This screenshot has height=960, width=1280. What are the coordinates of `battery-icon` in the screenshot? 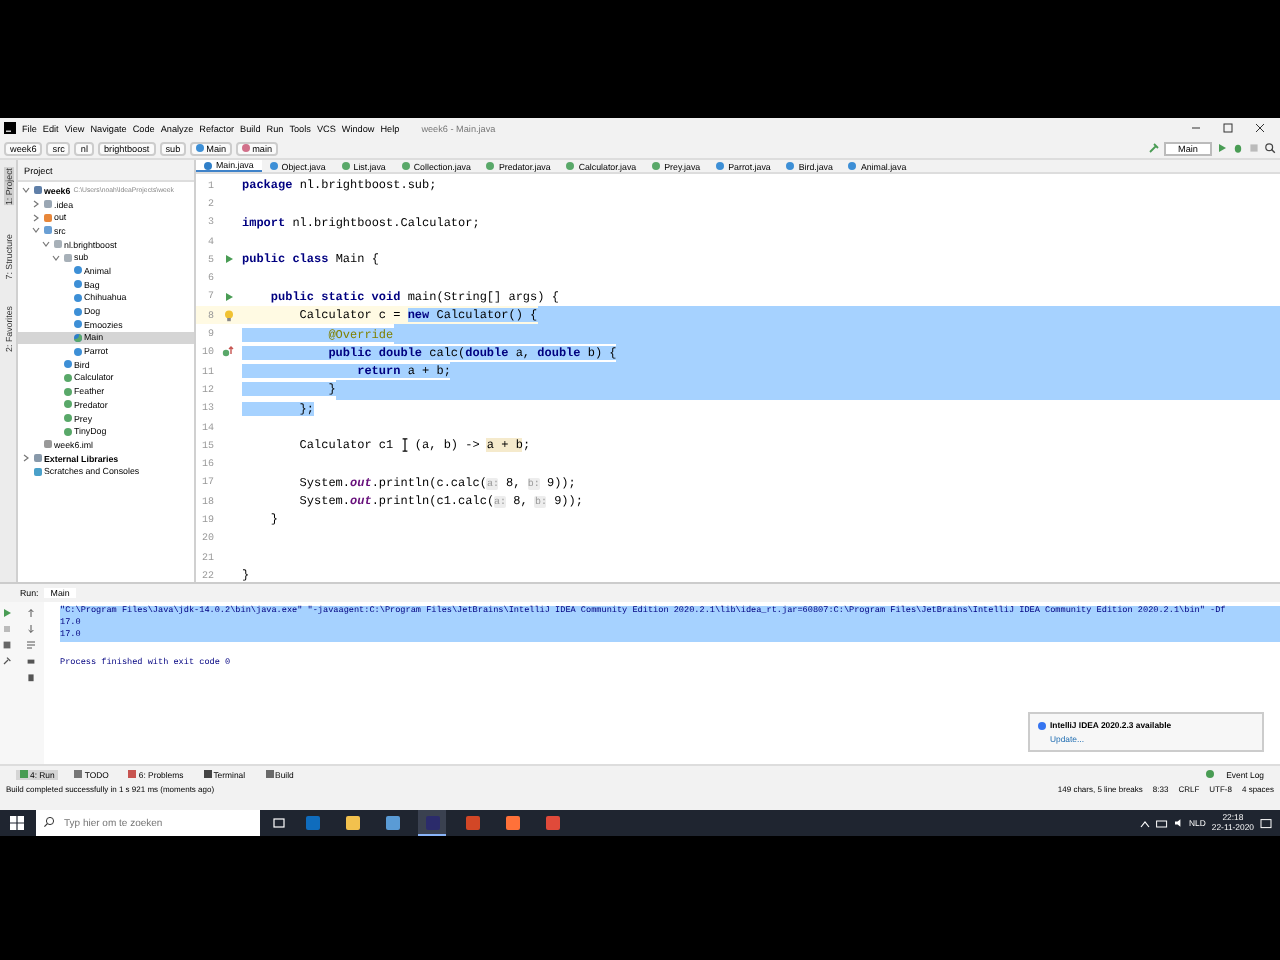 It's located at (1161, 823).